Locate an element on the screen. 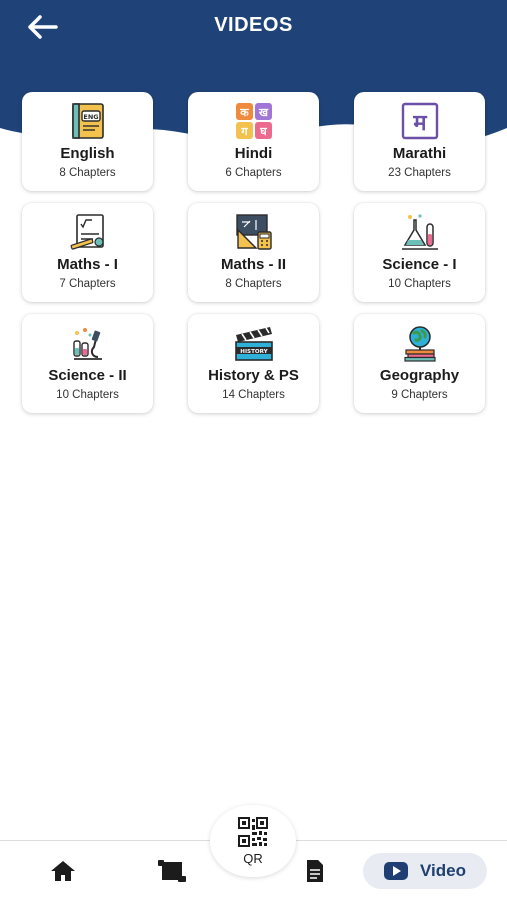 Image resolution: width=507 pixels, height=900 pixels. subject-name: Maths - II is located at coordinates (253, 264).